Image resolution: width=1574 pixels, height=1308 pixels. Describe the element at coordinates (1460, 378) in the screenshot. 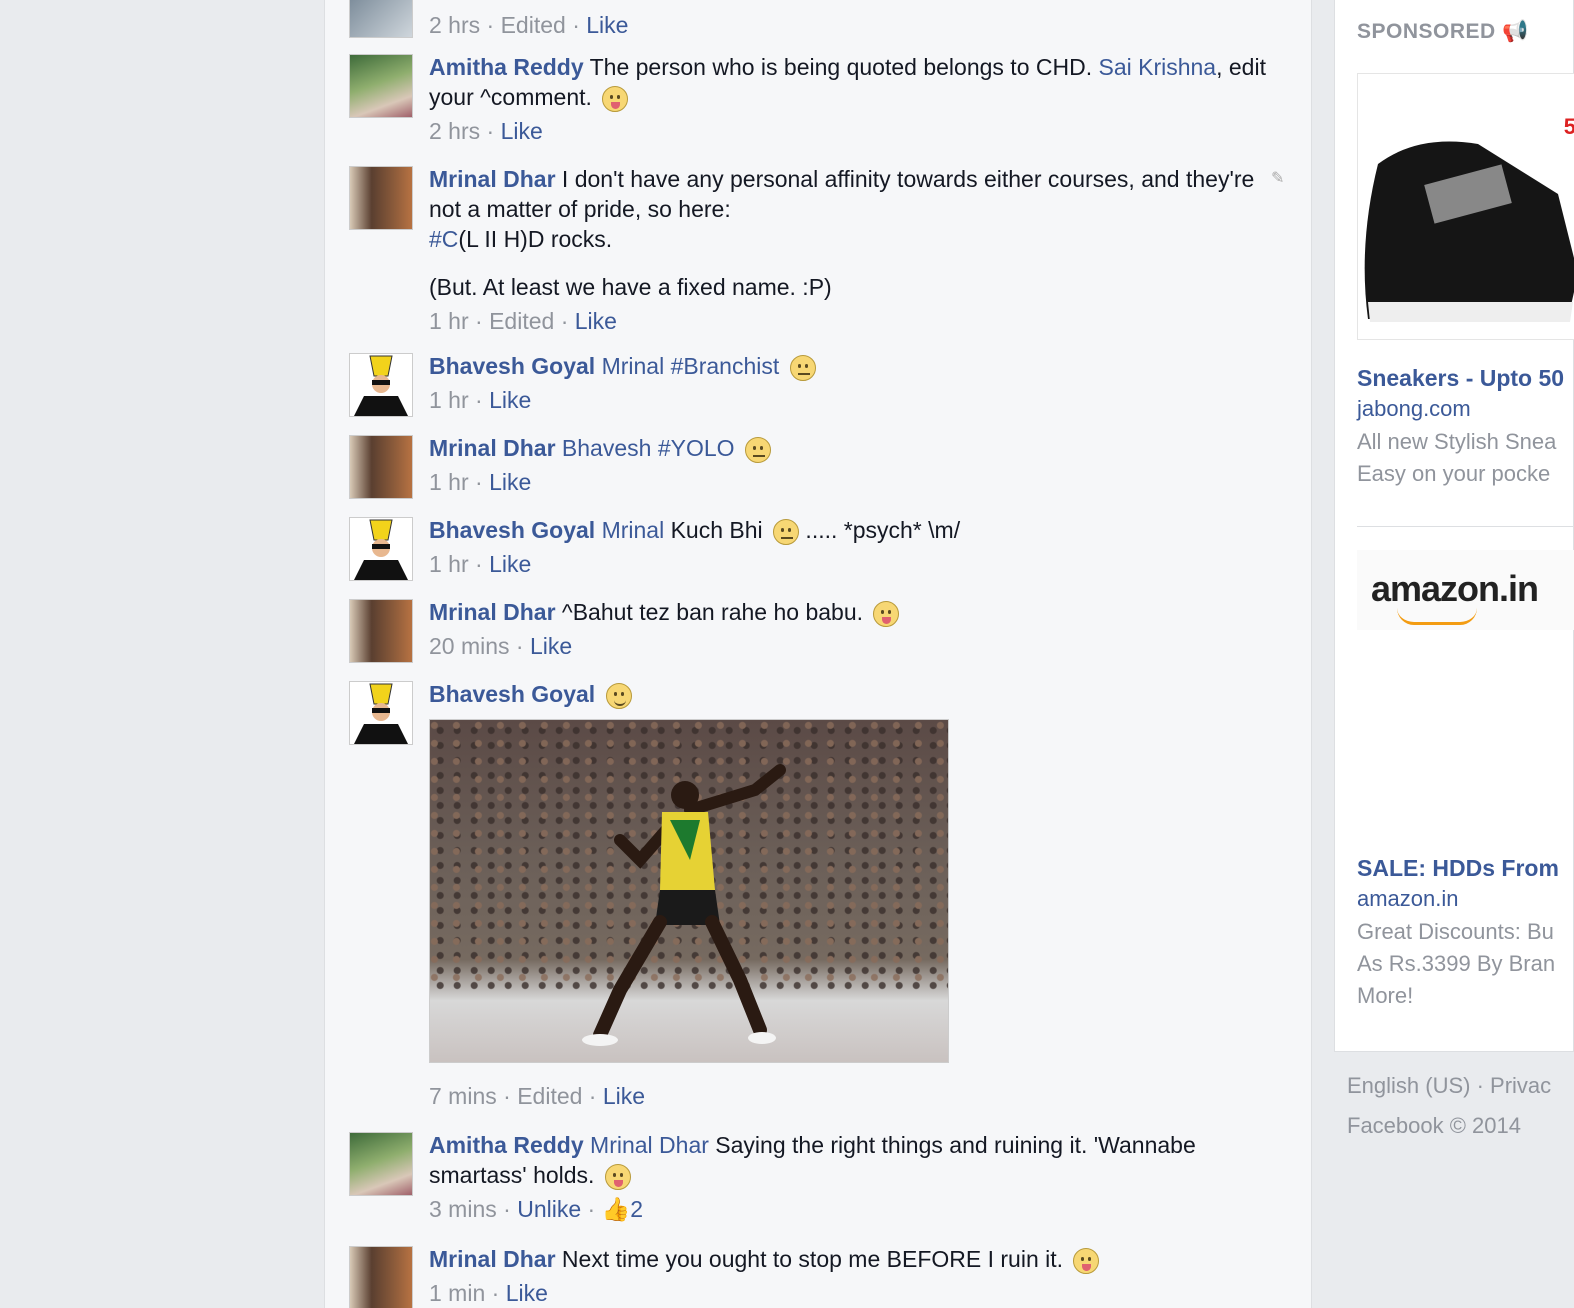

I see `ad-title: Sneakers - Upto 50` at that location.